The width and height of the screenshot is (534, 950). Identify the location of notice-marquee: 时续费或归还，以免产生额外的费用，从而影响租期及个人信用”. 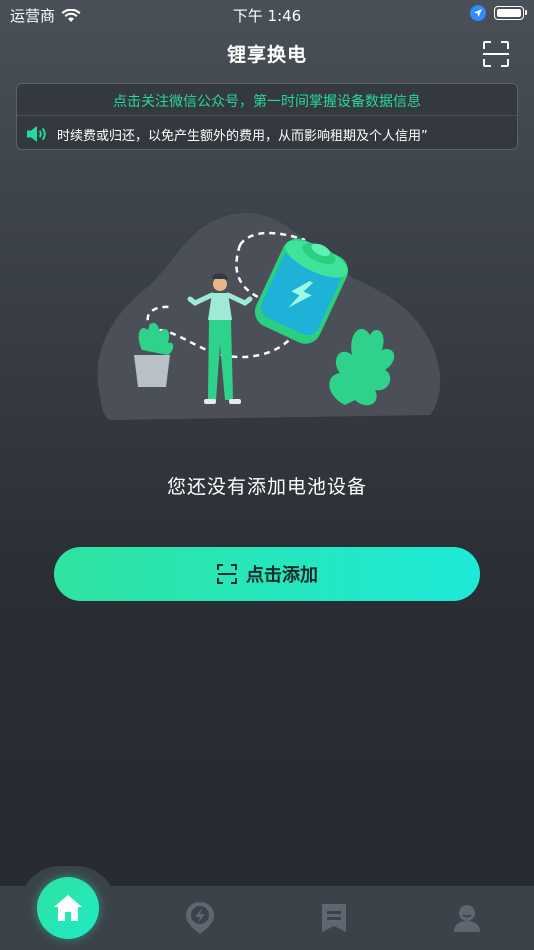
(267, 134).